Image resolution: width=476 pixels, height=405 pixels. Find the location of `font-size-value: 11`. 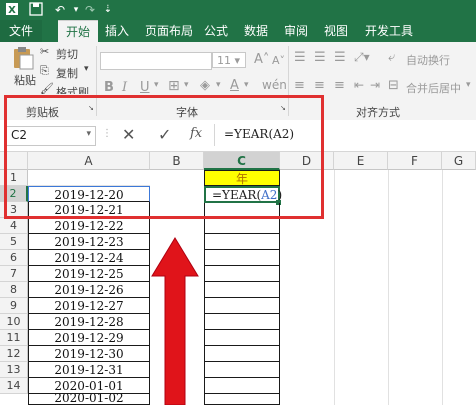

font-size-value: 11 is located at coordinates (224, 60).